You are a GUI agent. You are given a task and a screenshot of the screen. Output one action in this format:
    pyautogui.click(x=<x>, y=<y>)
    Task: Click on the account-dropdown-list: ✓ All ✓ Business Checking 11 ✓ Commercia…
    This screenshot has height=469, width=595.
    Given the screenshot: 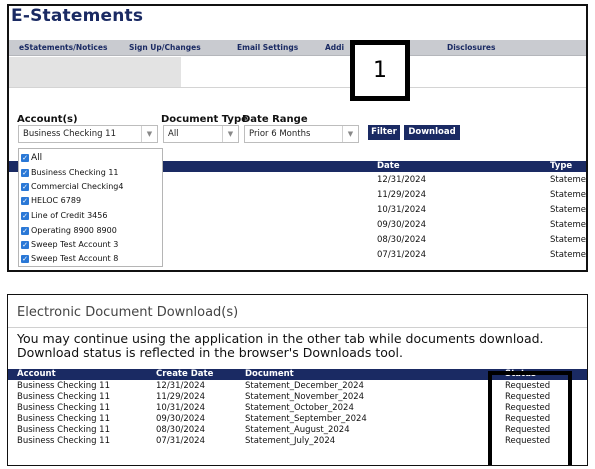 What is the action you would take?
    pyautogui.click(x=90, y=207)
    